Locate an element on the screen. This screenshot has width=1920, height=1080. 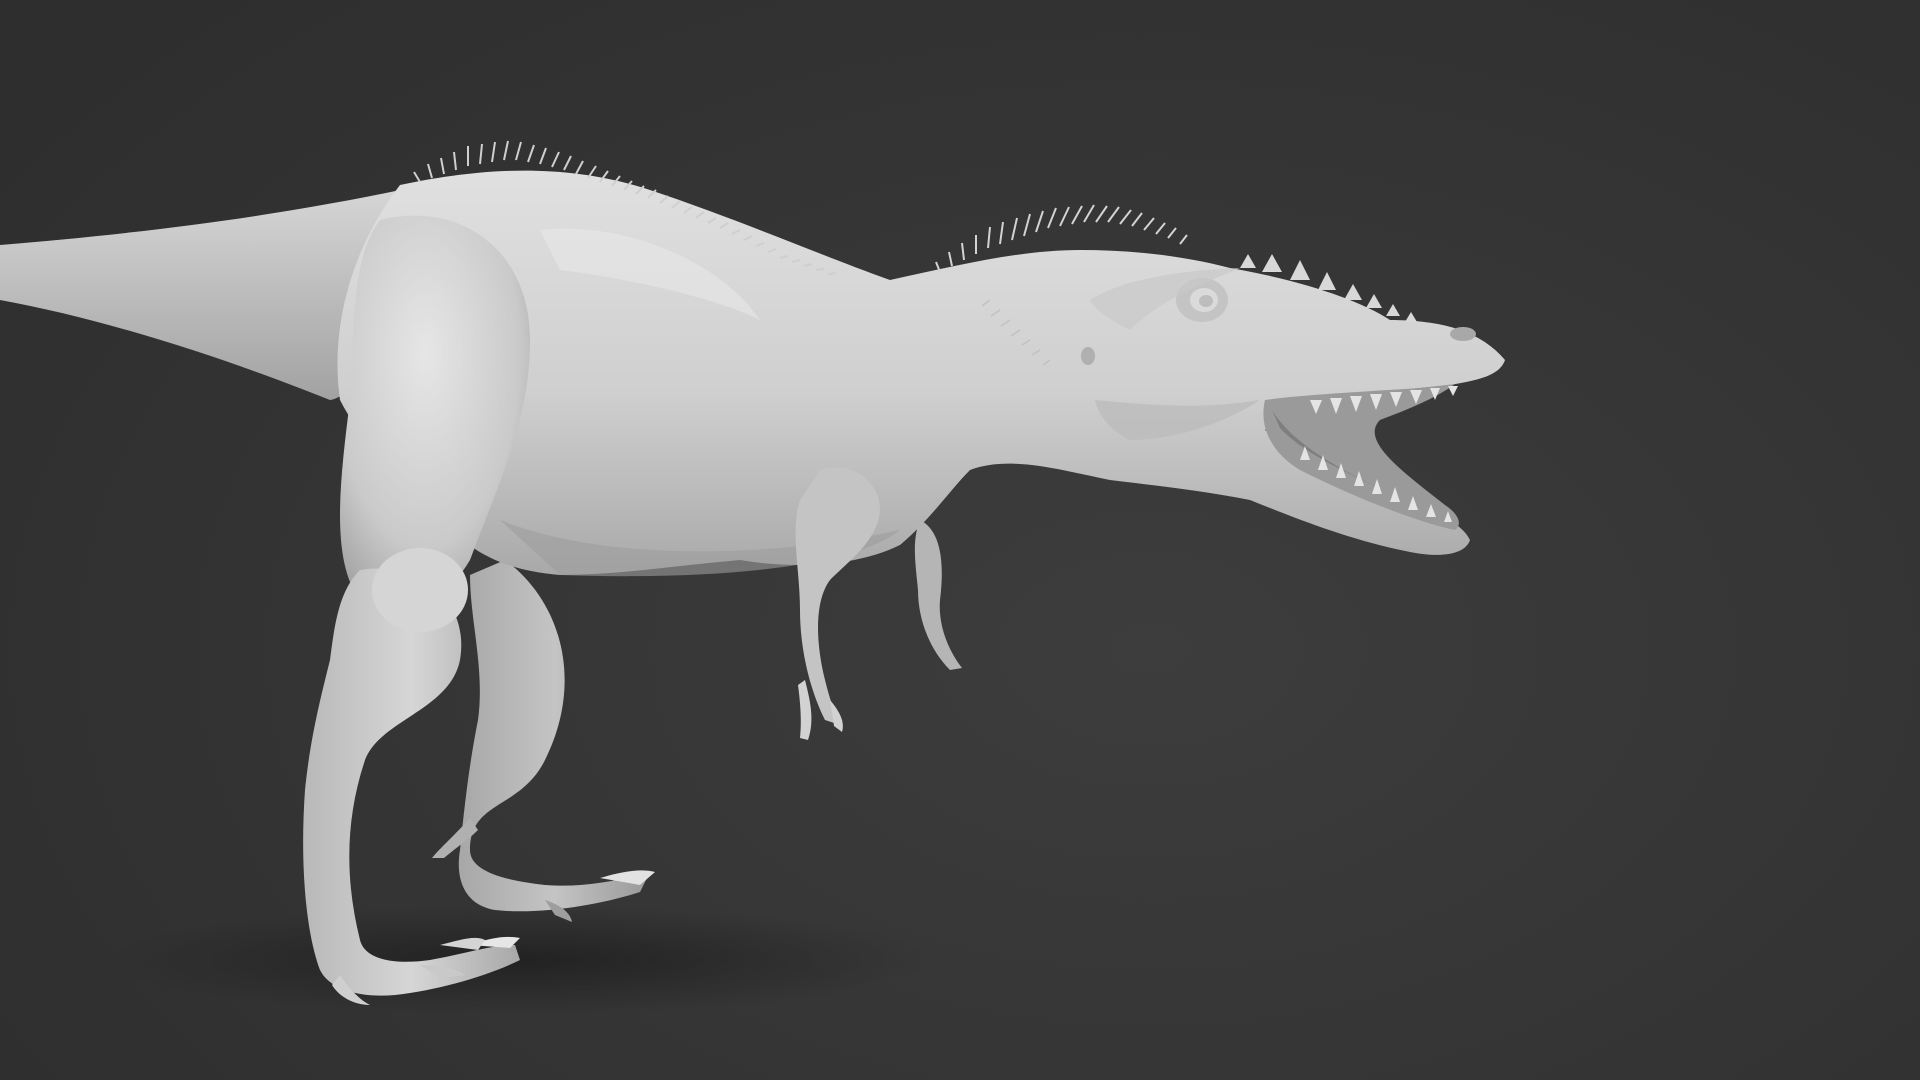
back-leg is located at coordinates (543, 741).